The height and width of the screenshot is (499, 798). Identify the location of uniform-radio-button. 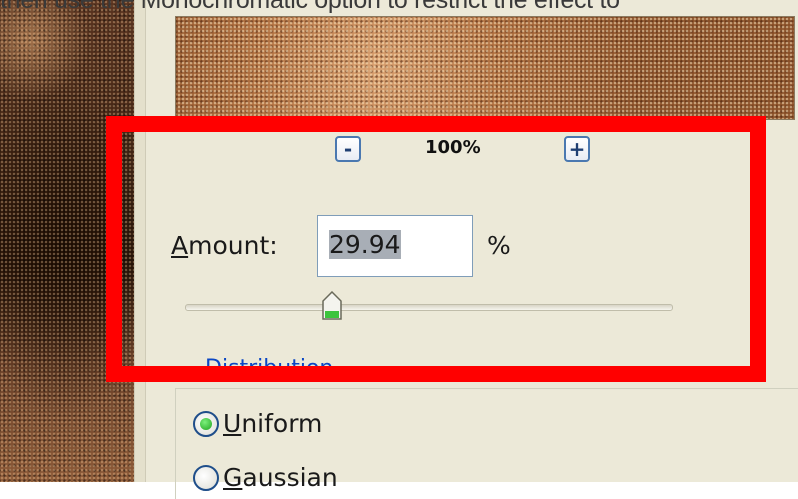
(206, 423).